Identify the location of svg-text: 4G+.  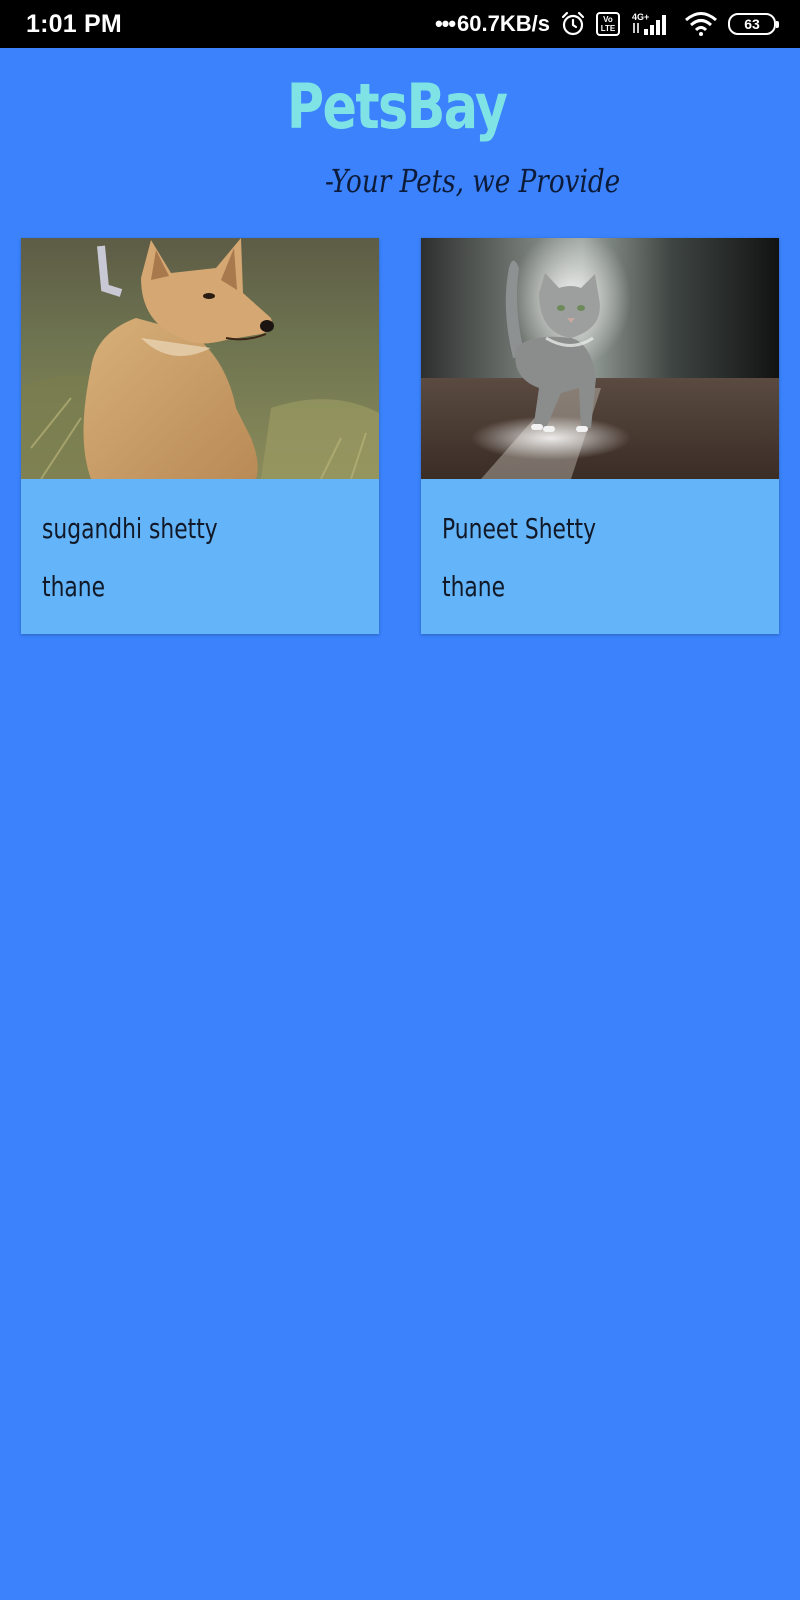
(640, 17).